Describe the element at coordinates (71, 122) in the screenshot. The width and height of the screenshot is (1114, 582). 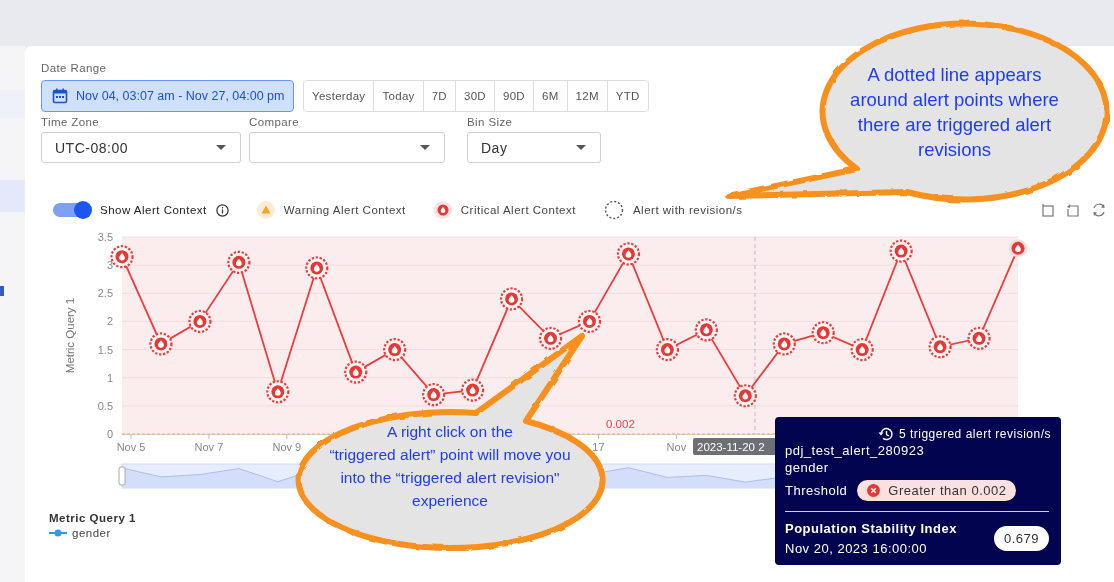
I see `field-label: Time Zone` at that location.